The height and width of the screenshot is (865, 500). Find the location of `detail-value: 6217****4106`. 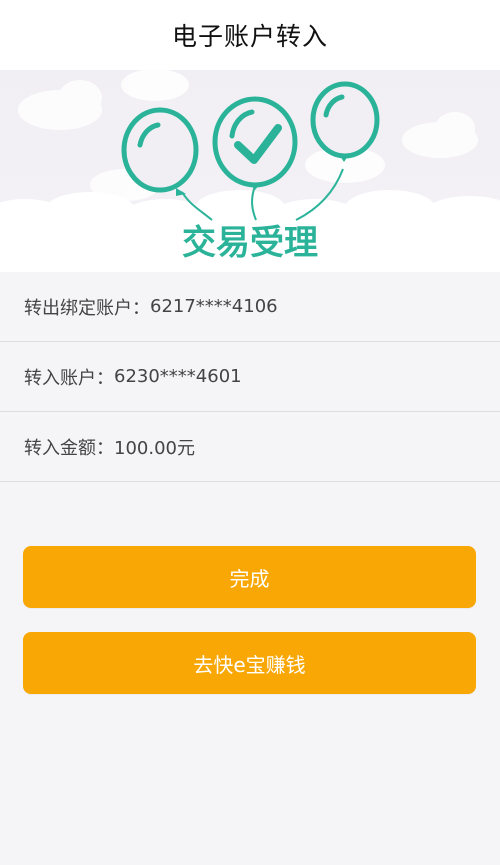

detail-value: 6217****4106 is located at coordinates (214, 306).